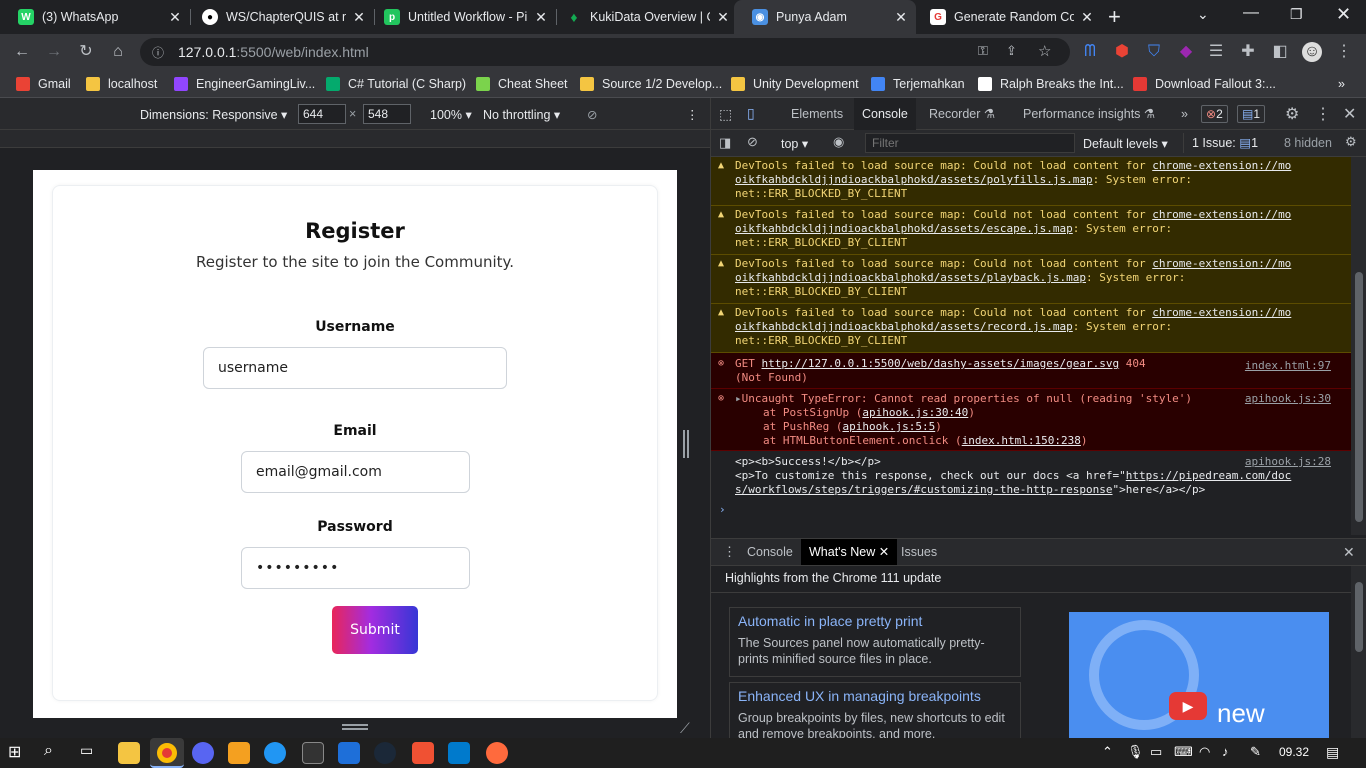 Image resolution: width=1366 pixels, height=768 pixels. What do you see at coordinates (962, 114) in the screenshot?
I see `tab-recorder: Recorder ⚗` at bounding box center [962, 114].